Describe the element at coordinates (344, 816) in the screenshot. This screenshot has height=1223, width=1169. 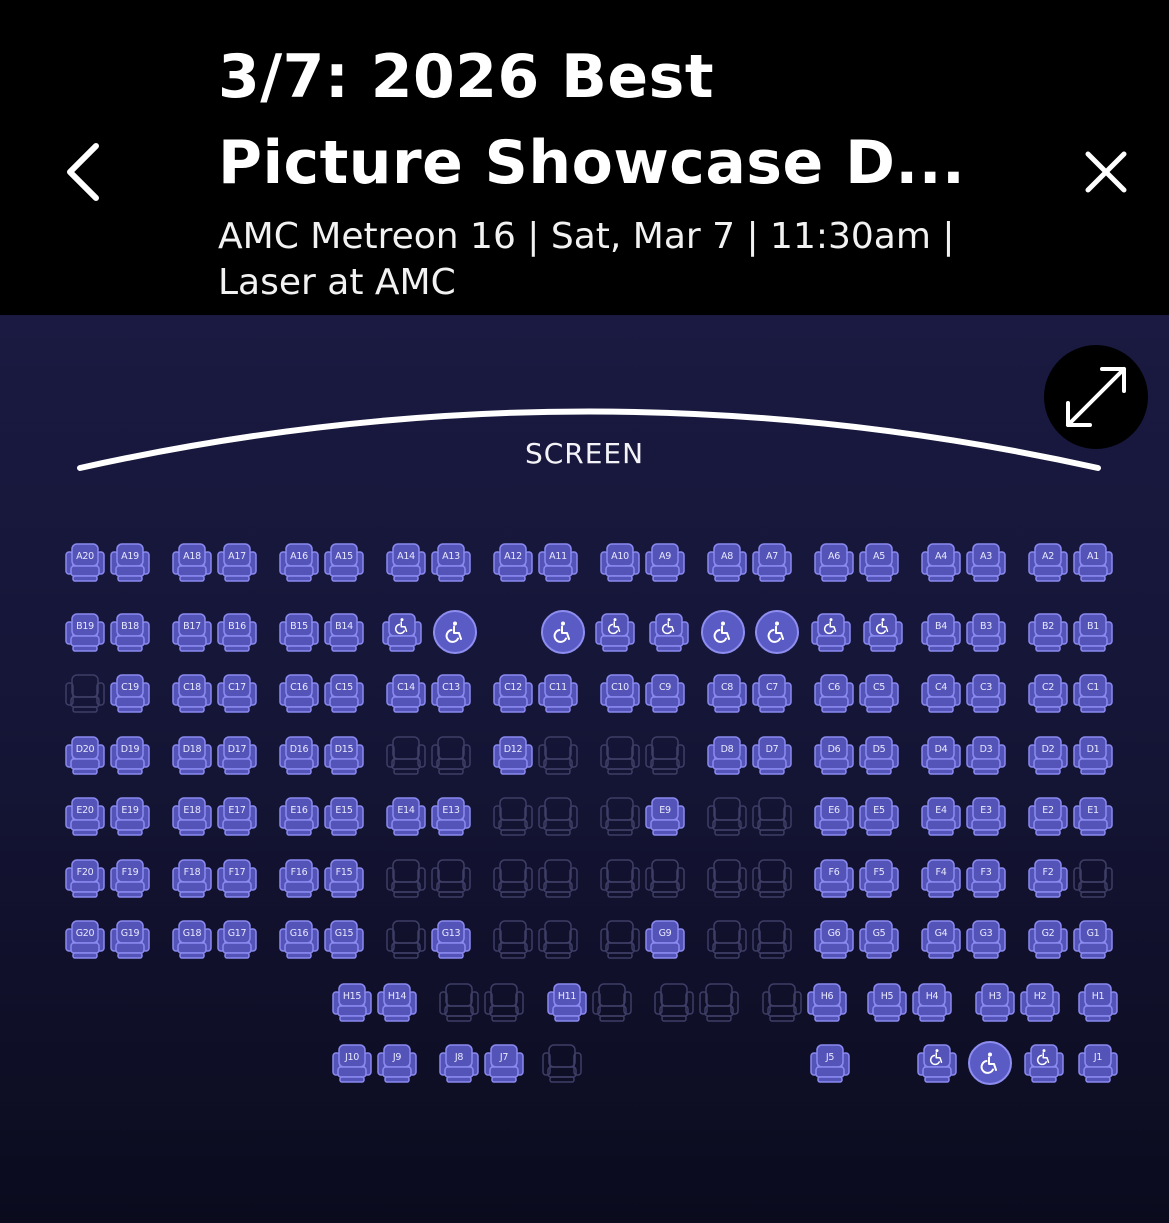
I see `seat-e15: E15` at that location.